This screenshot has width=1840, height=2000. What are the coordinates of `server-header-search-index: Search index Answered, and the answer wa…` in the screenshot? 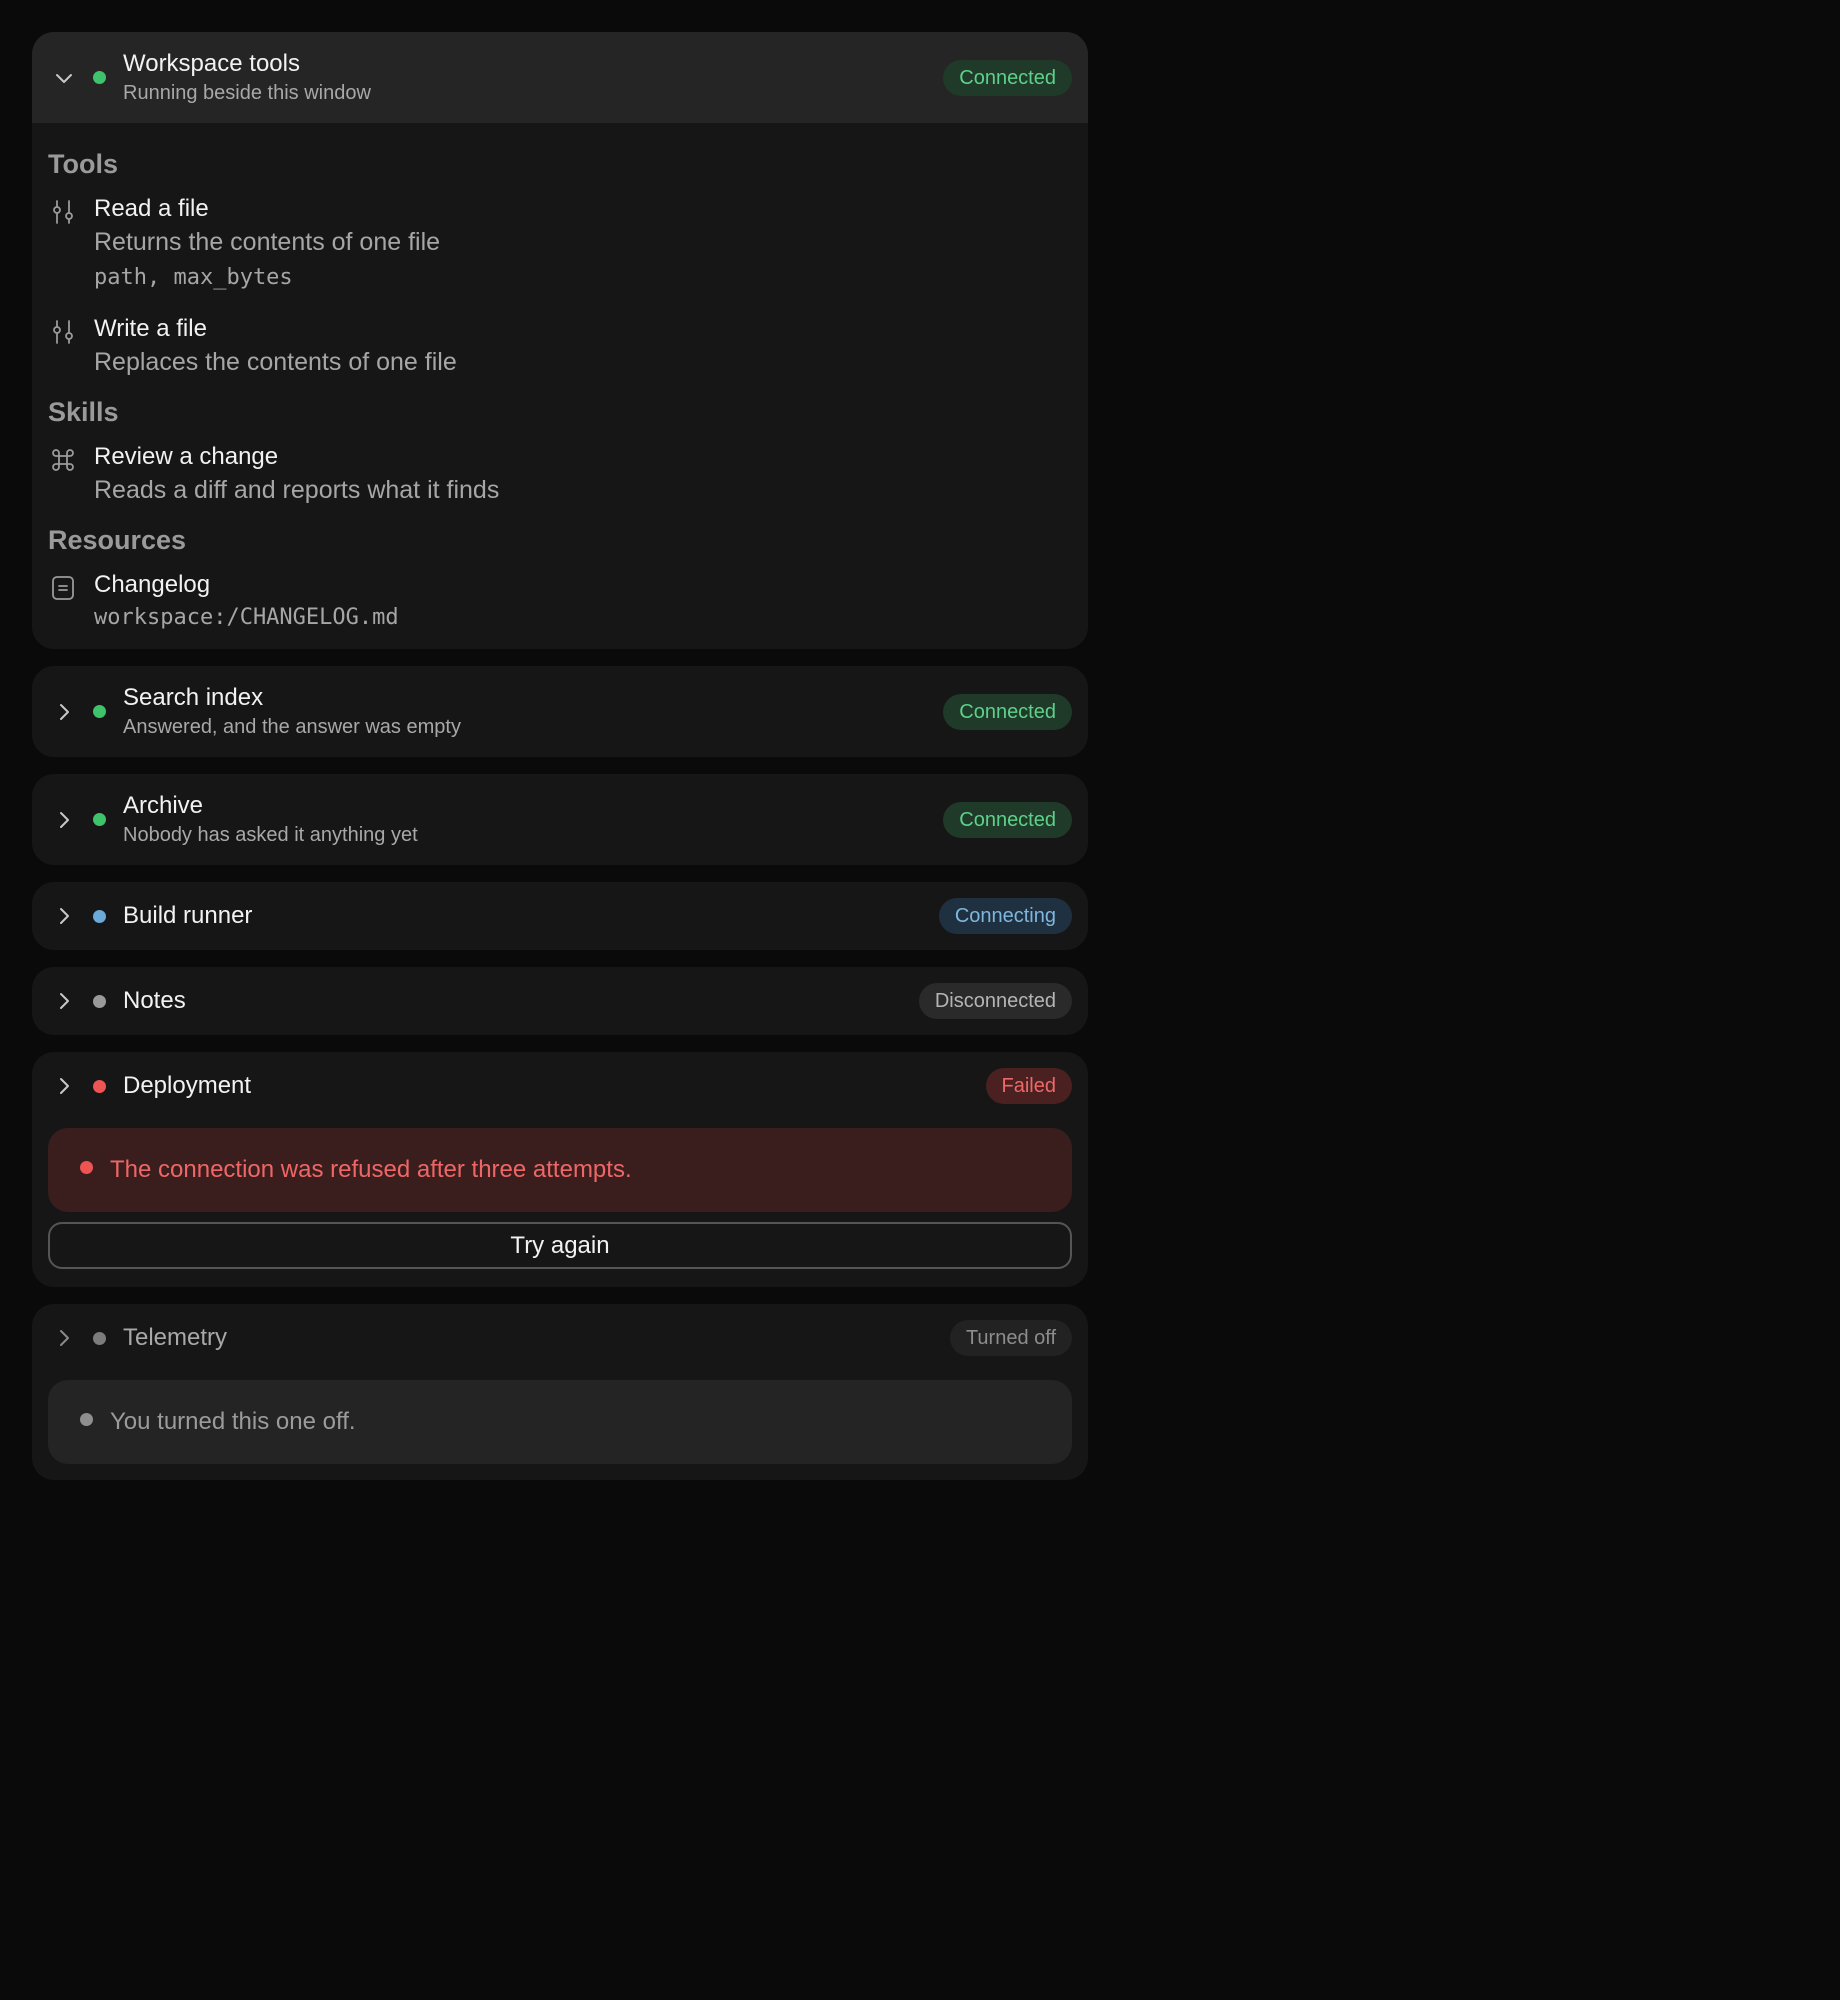 It's located at (560, 711).